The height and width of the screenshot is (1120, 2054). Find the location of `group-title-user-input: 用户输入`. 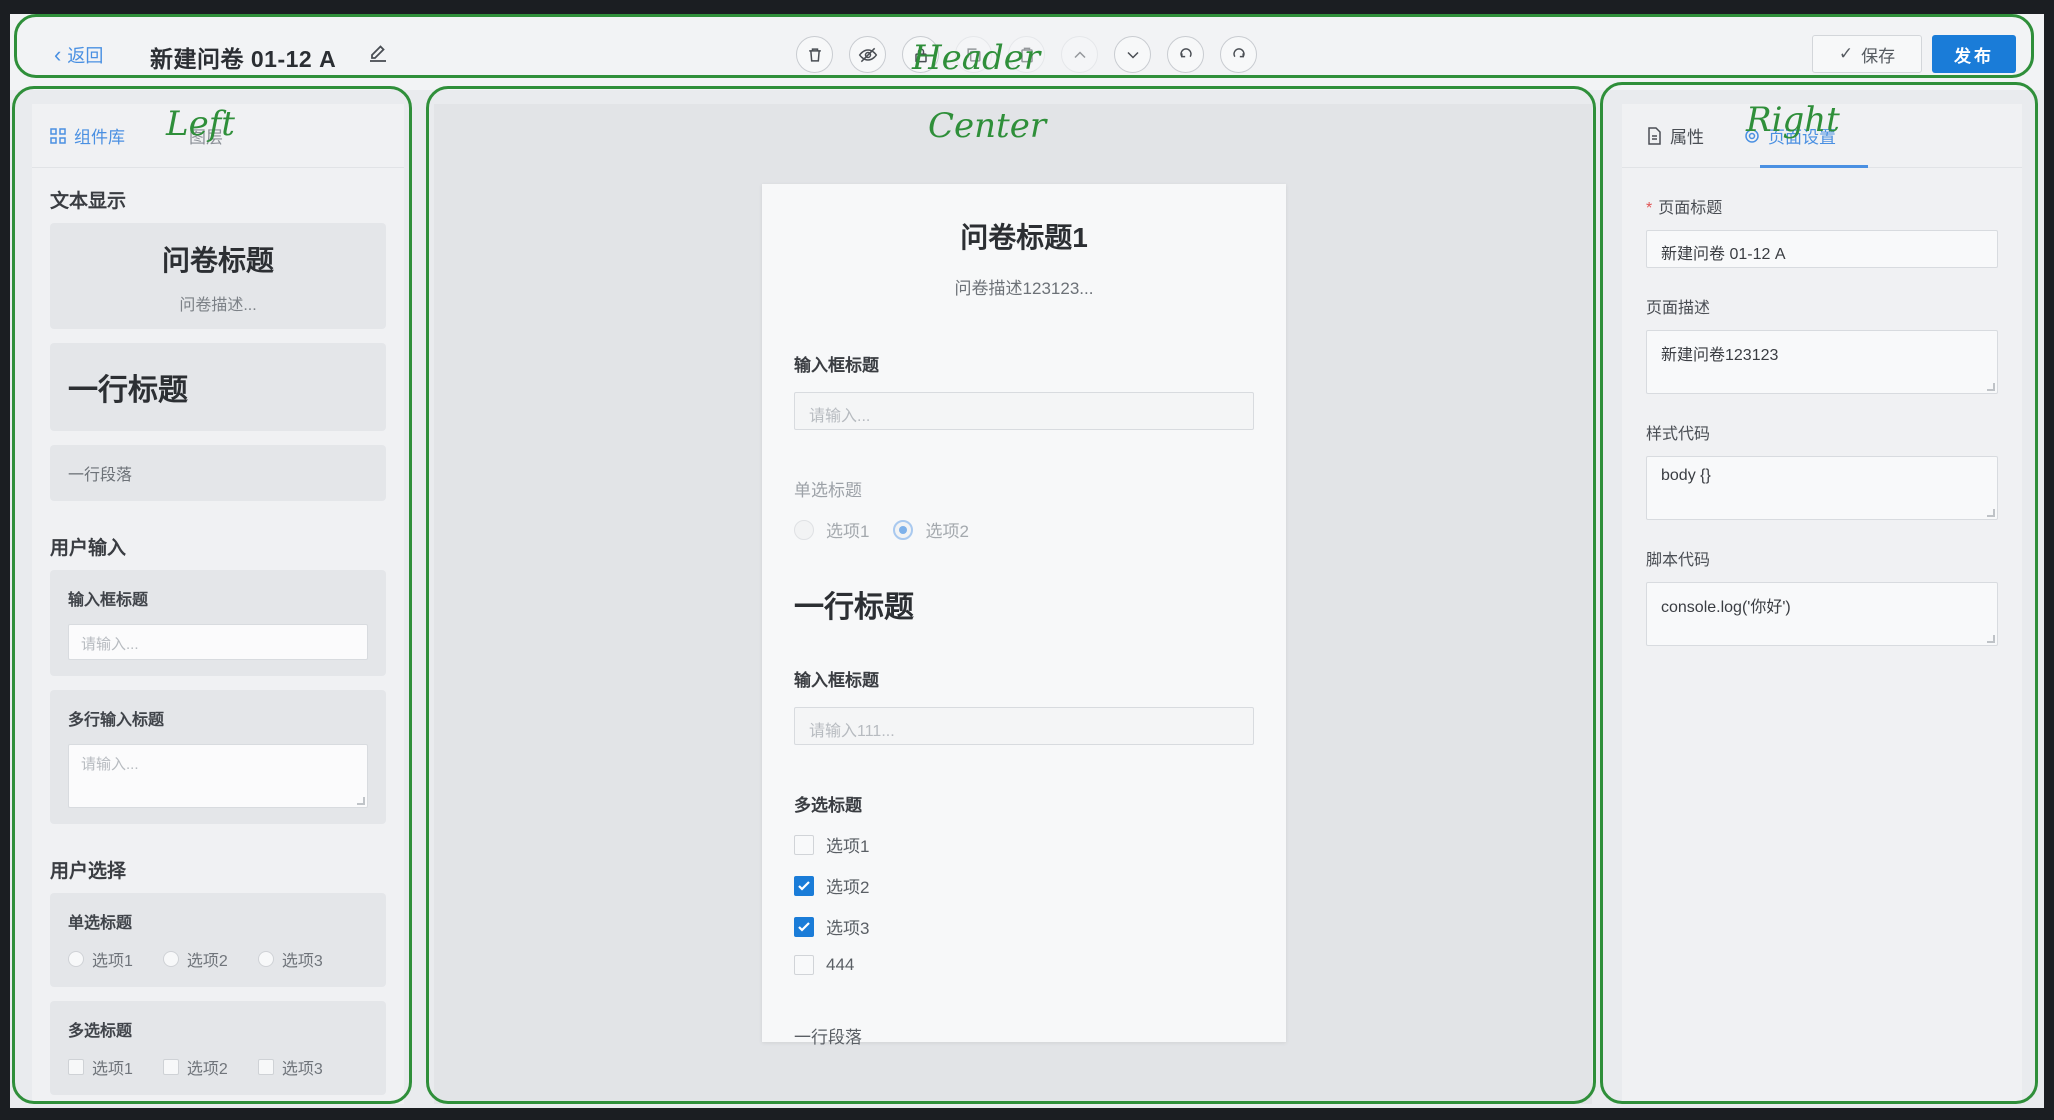

group-title-user-input: 用户输入 is located at coordinates (88, 548).